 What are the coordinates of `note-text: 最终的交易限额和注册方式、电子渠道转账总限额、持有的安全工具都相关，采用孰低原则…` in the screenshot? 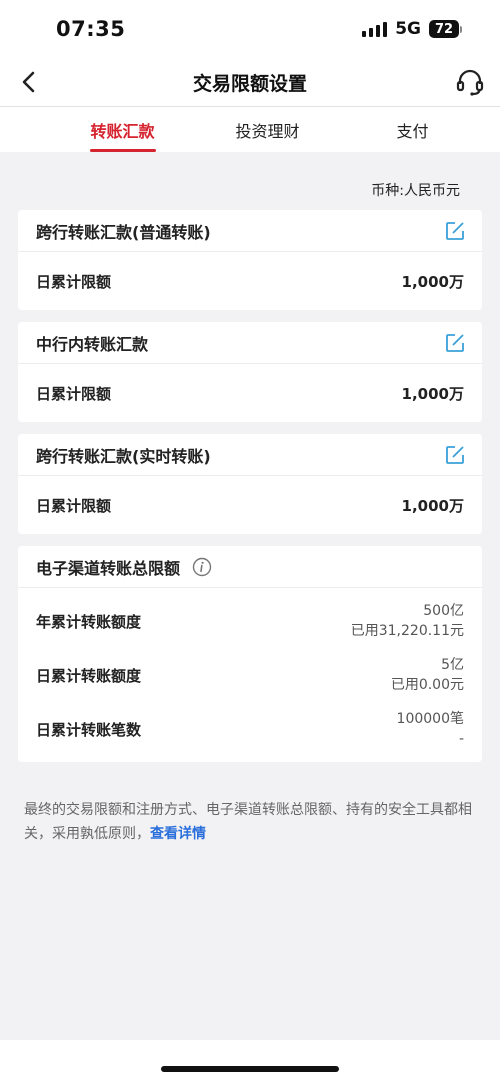 It's located at (248, 822).